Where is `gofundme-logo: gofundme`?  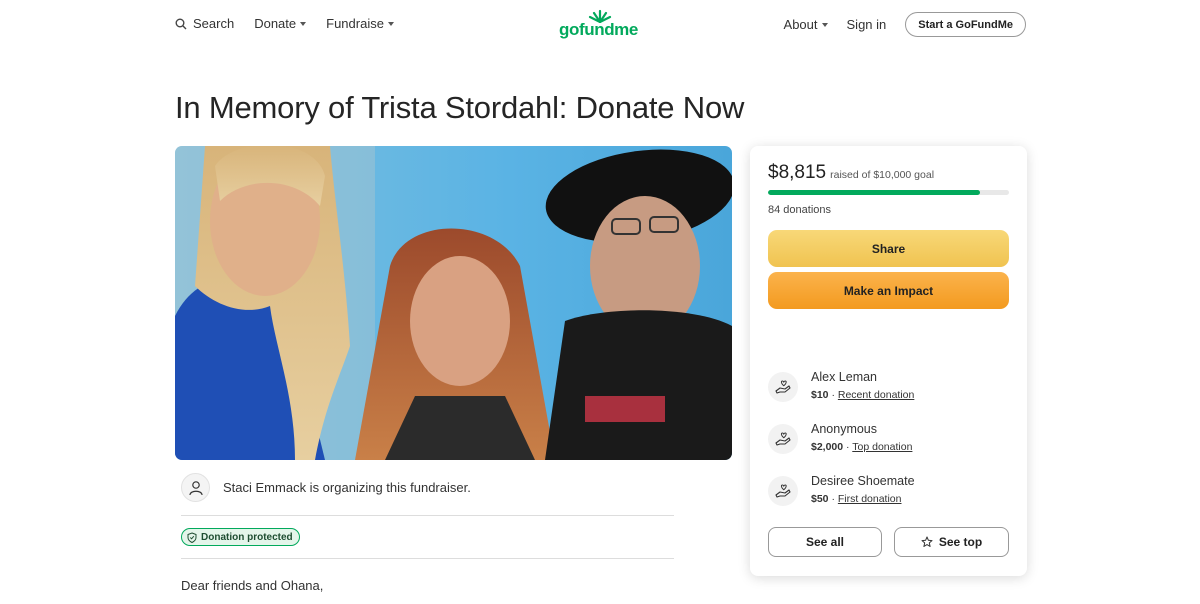
gofundme-logo: gofundme is located at coordinates (601, 24).